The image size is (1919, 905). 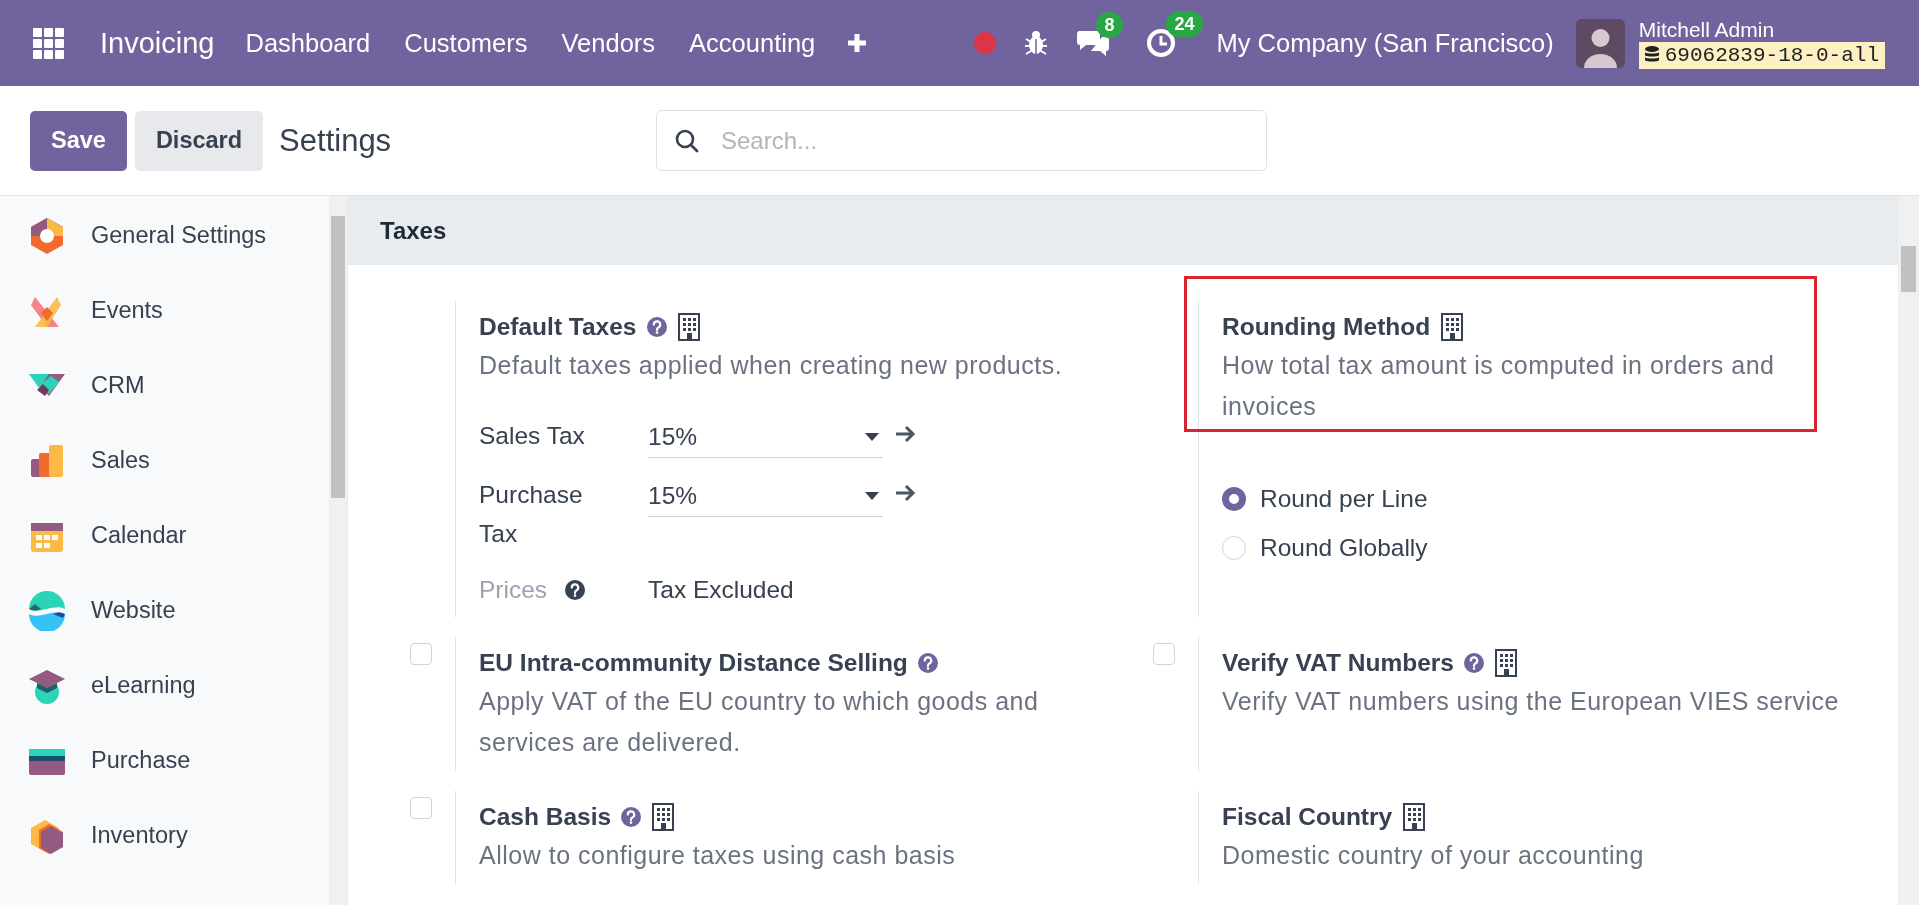 What do you see at coordinates (752, 43) in the screenshot?
I see `menu-item: Accounting` at bounding box center [752, 43].